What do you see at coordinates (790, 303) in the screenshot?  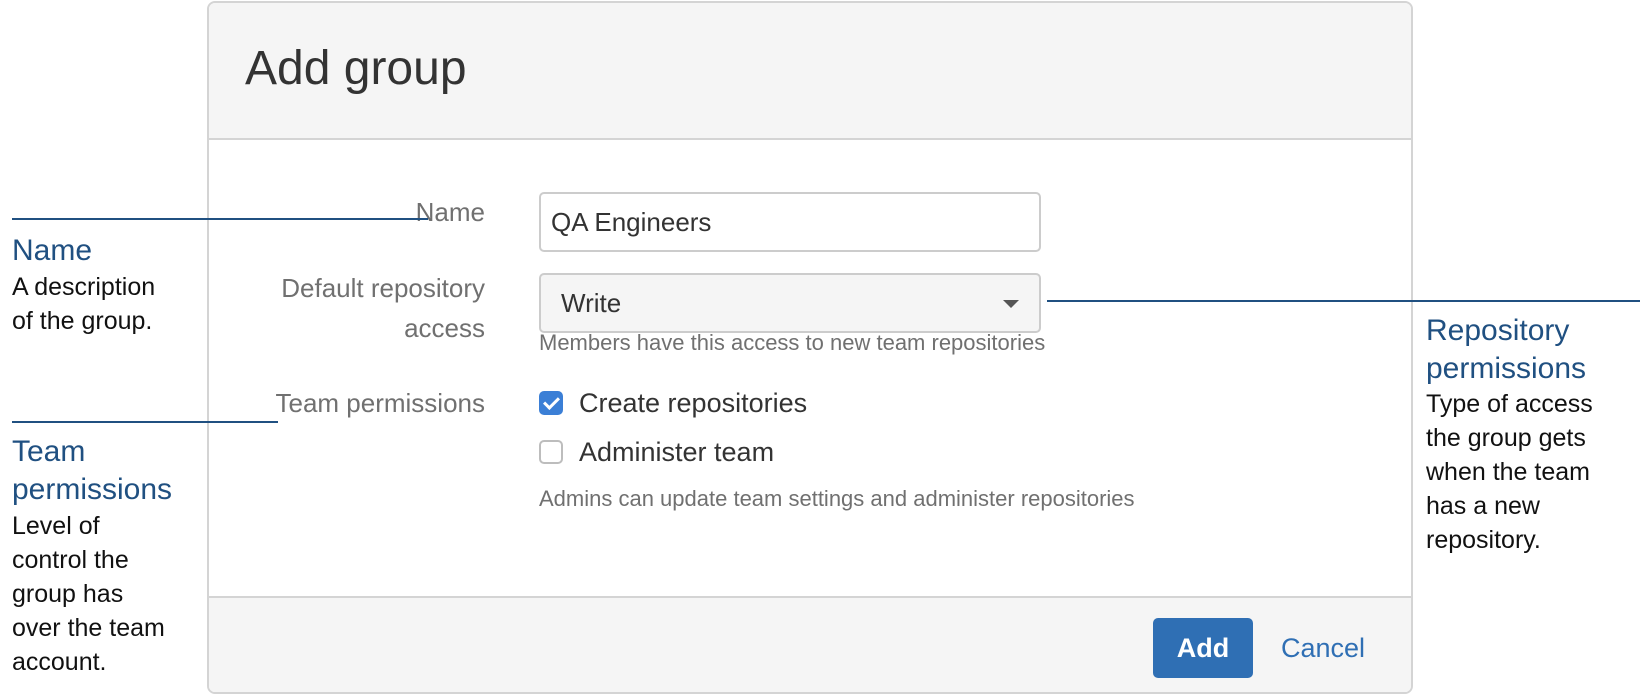 I see `repo-access-select: Write` at bounding box center [790, 303].